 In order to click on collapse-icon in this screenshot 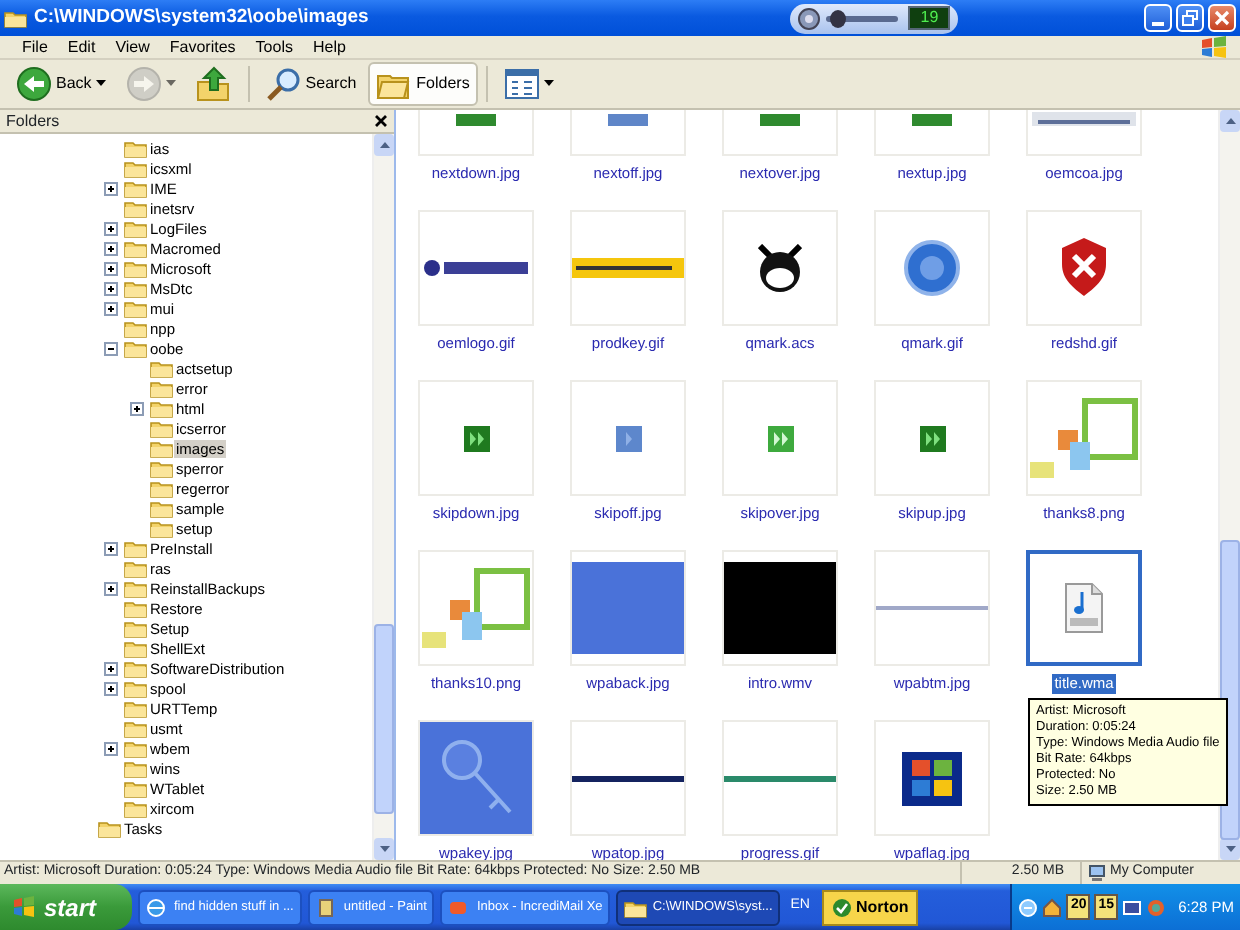, I will do `click(111, 348)`.